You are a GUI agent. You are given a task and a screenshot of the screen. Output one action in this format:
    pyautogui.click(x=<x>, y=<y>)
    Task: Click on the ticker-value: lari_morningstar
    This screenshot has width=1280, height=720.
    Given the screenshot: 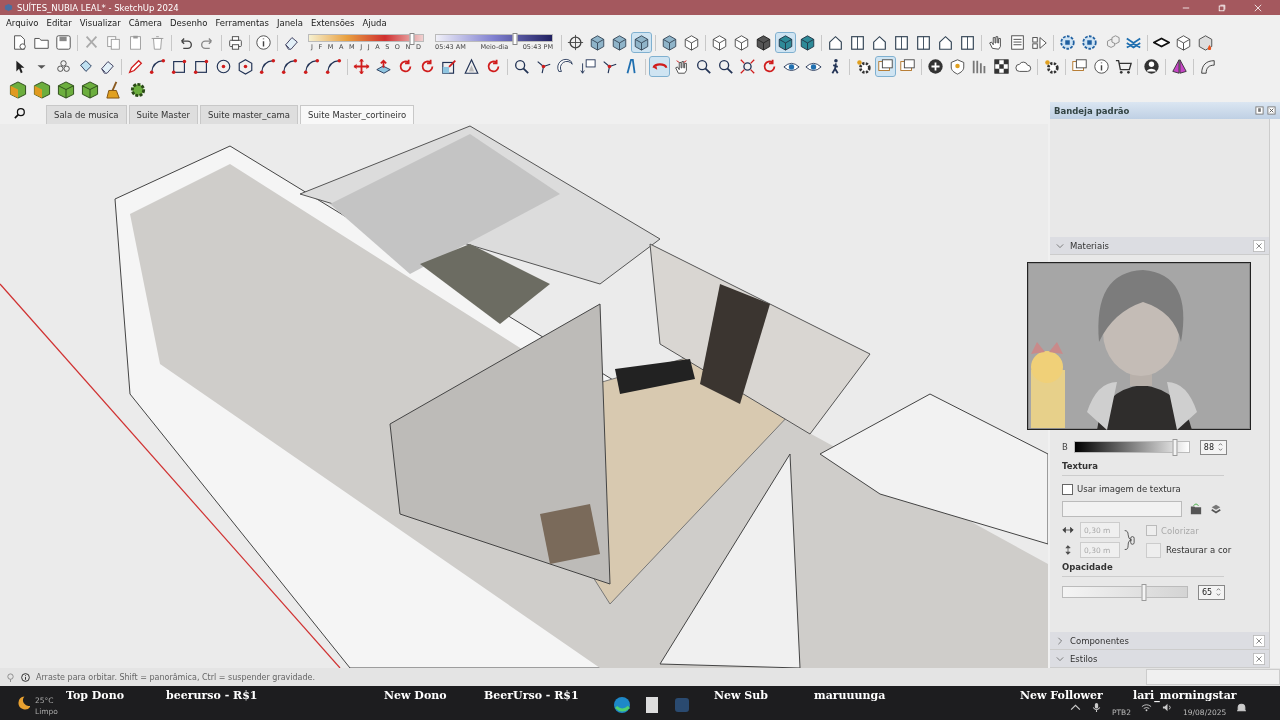 What is the action you would take?
    pyautogui.click(x=1185, y=695)
    